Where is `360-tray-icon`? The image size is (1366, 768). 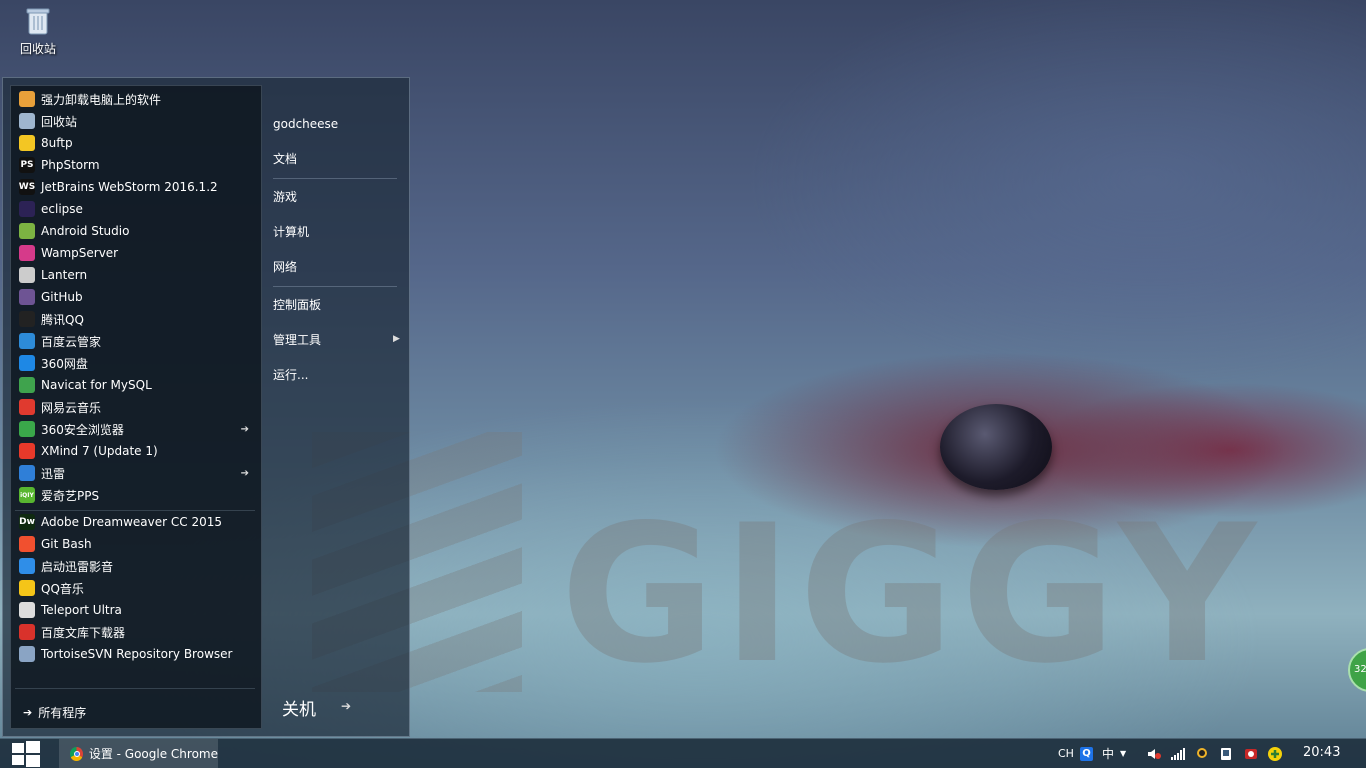
360-tray-icon is located at coordinates (1275, 753).